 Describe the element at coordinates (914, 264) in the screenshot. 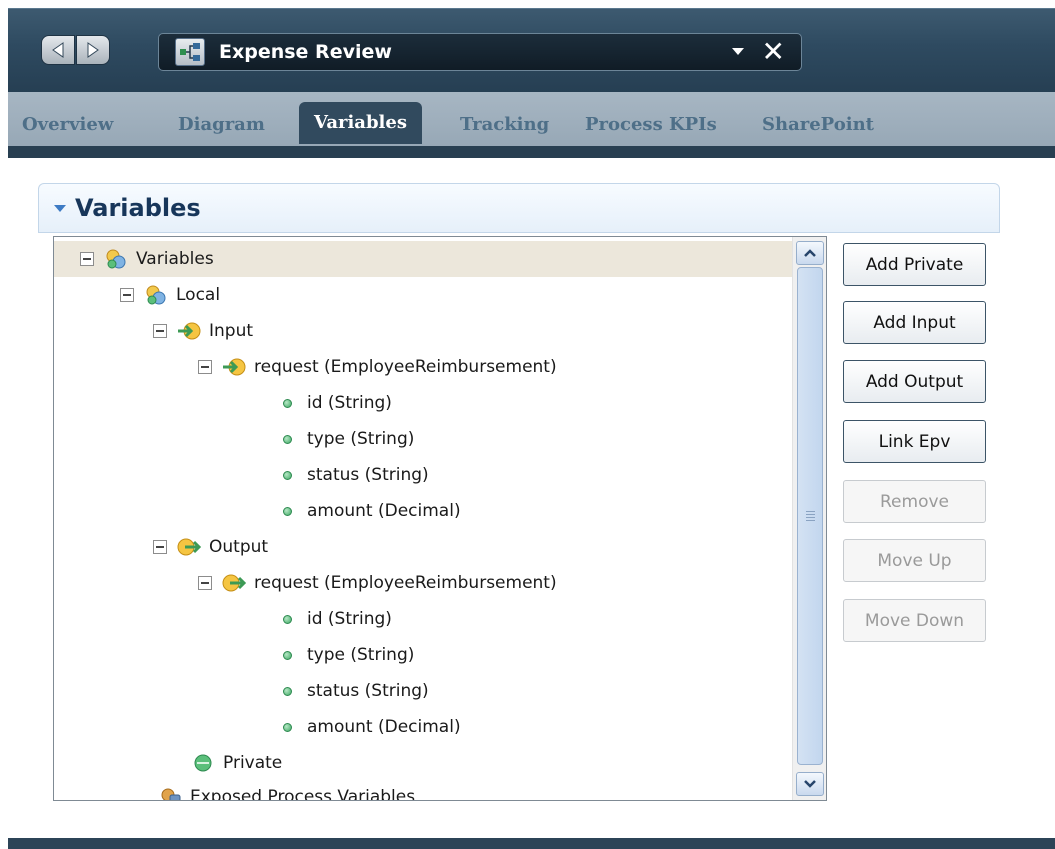

I see `add-private-button: Add Private` at that location.